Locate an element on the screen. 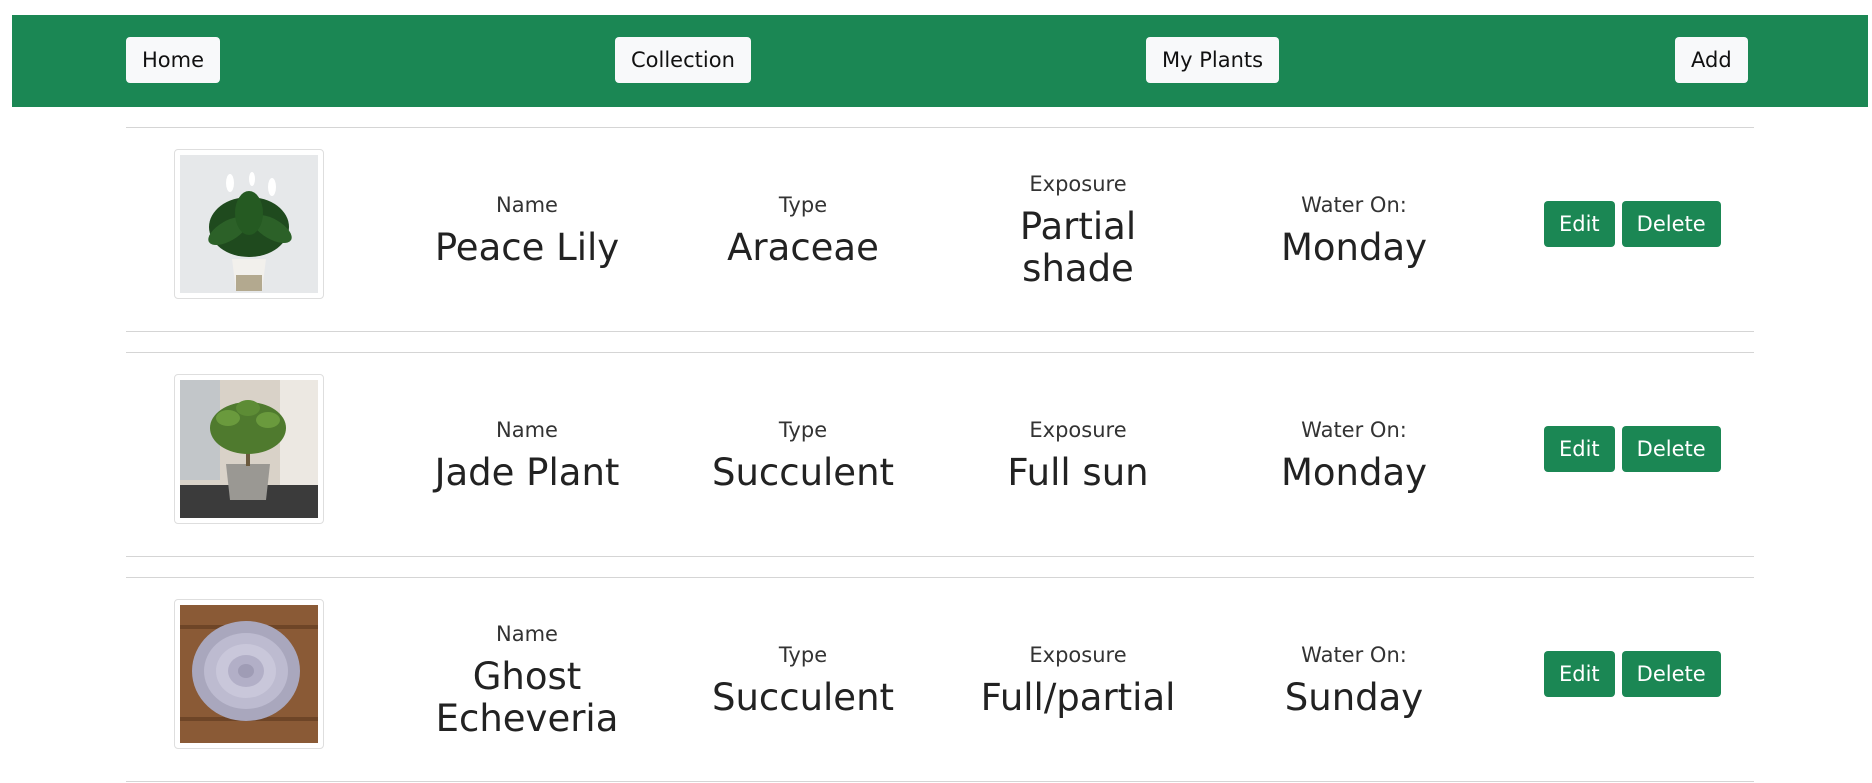 The width and height of the screenshot is (1872, 783). plant-exposure: Full/partial is located at coordinates (1078, 697).